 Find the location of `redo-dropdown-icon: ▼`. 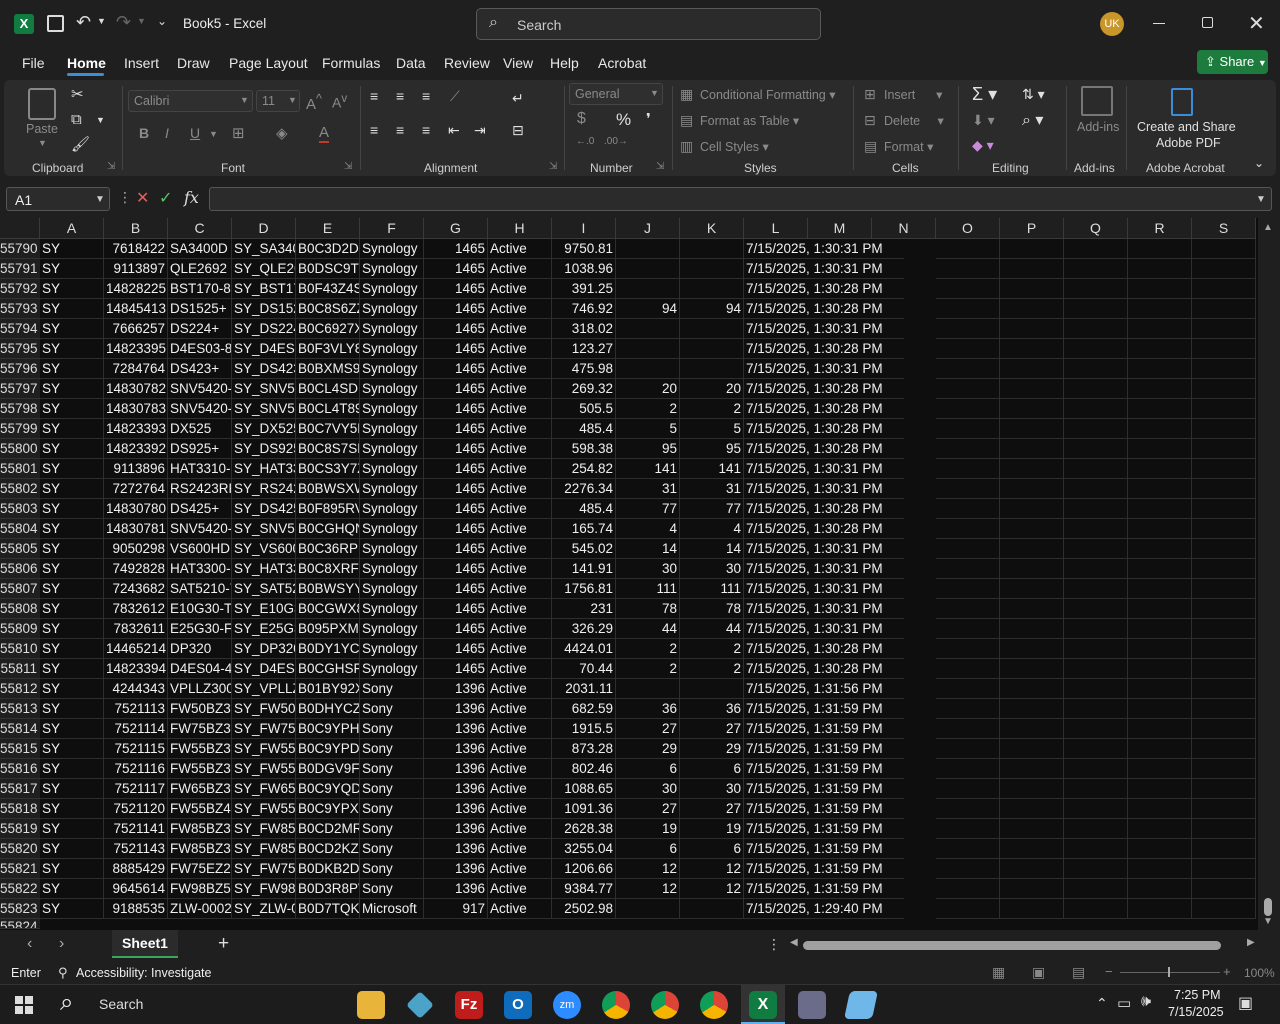

redo-dropdown-icon: ▼ is located at coordinates (141, 21).